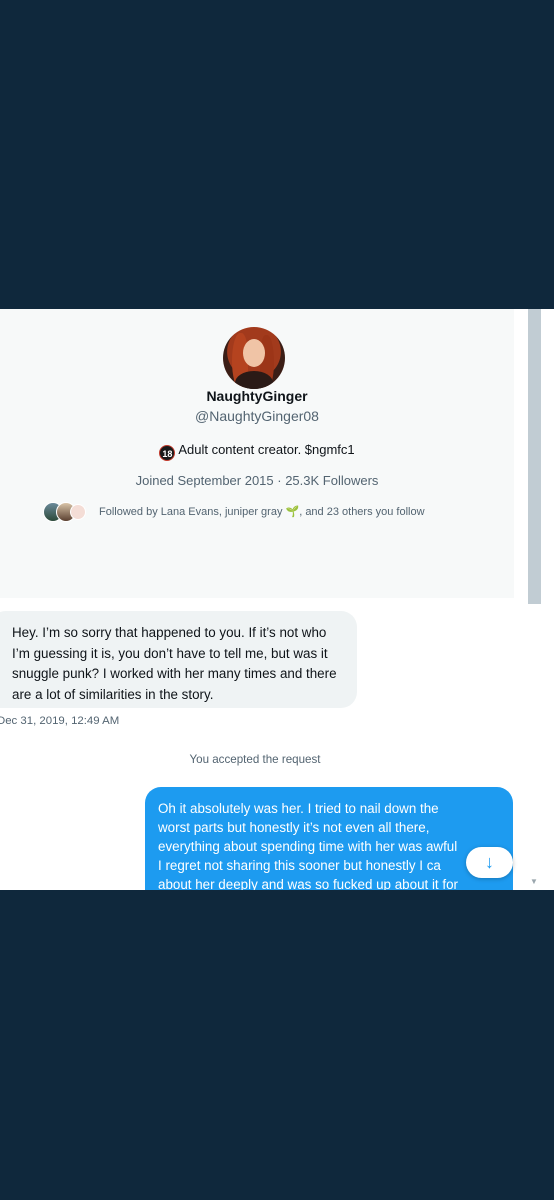  I want to click on handle: @NaughtyGinger08, so click(257, 416).